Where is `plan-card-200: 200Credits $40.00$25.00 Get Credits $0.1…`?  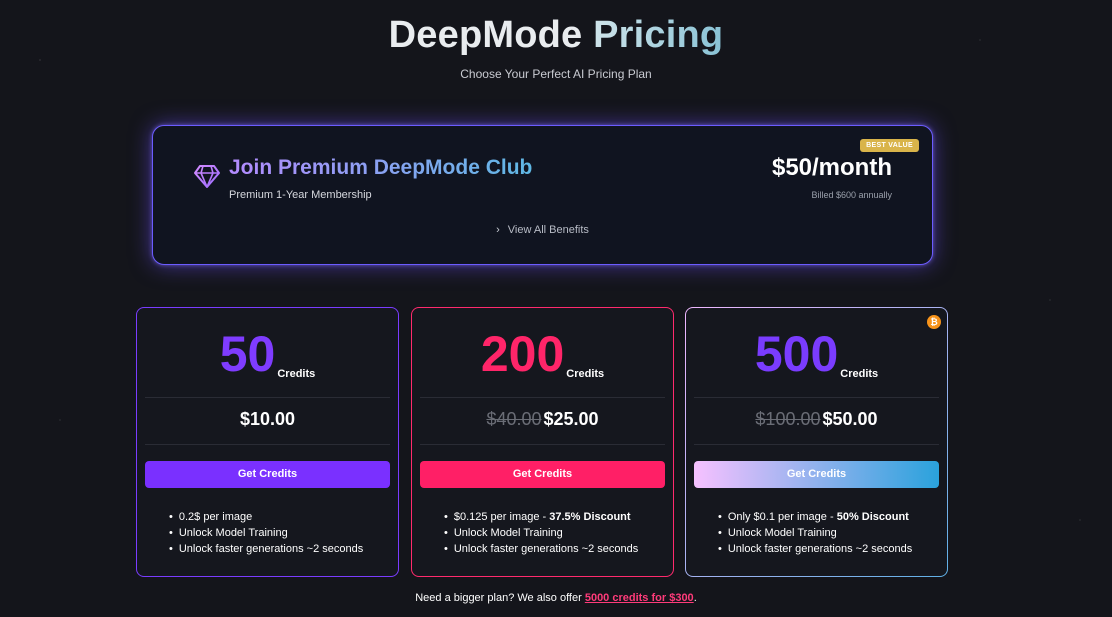 plan-card-200: 200Credits $40.00$25.00 Get Credits $0.1… is located at coordinates (542, 442).